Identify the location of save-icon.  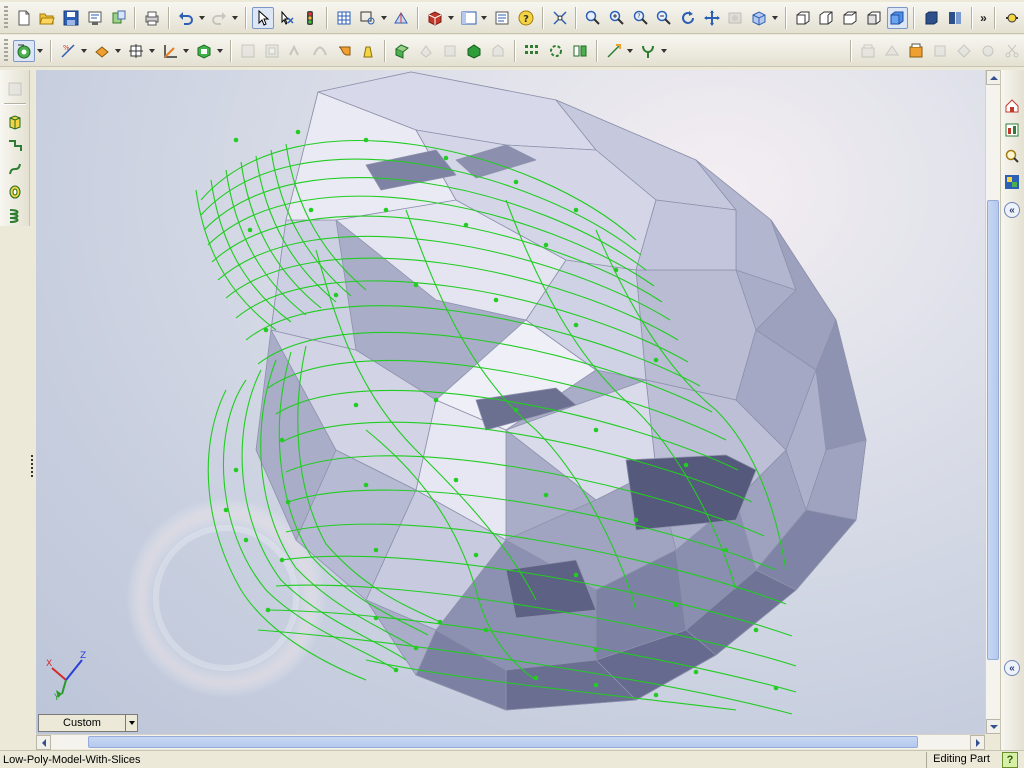
(71, 18).